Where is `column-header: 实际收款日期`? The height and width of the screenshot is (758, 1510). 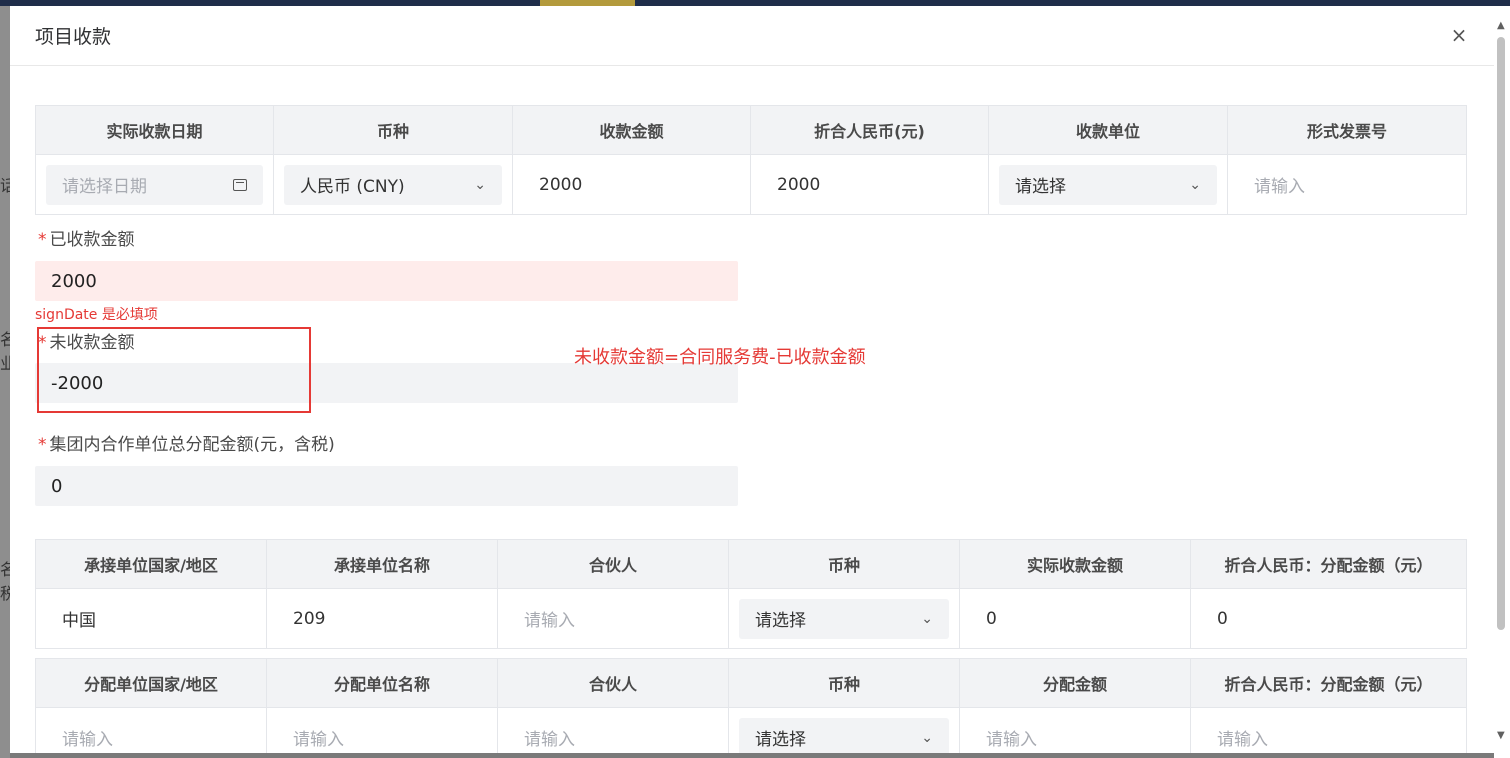
column-header: 实际收款日期 is located at coordinates (154, 130).